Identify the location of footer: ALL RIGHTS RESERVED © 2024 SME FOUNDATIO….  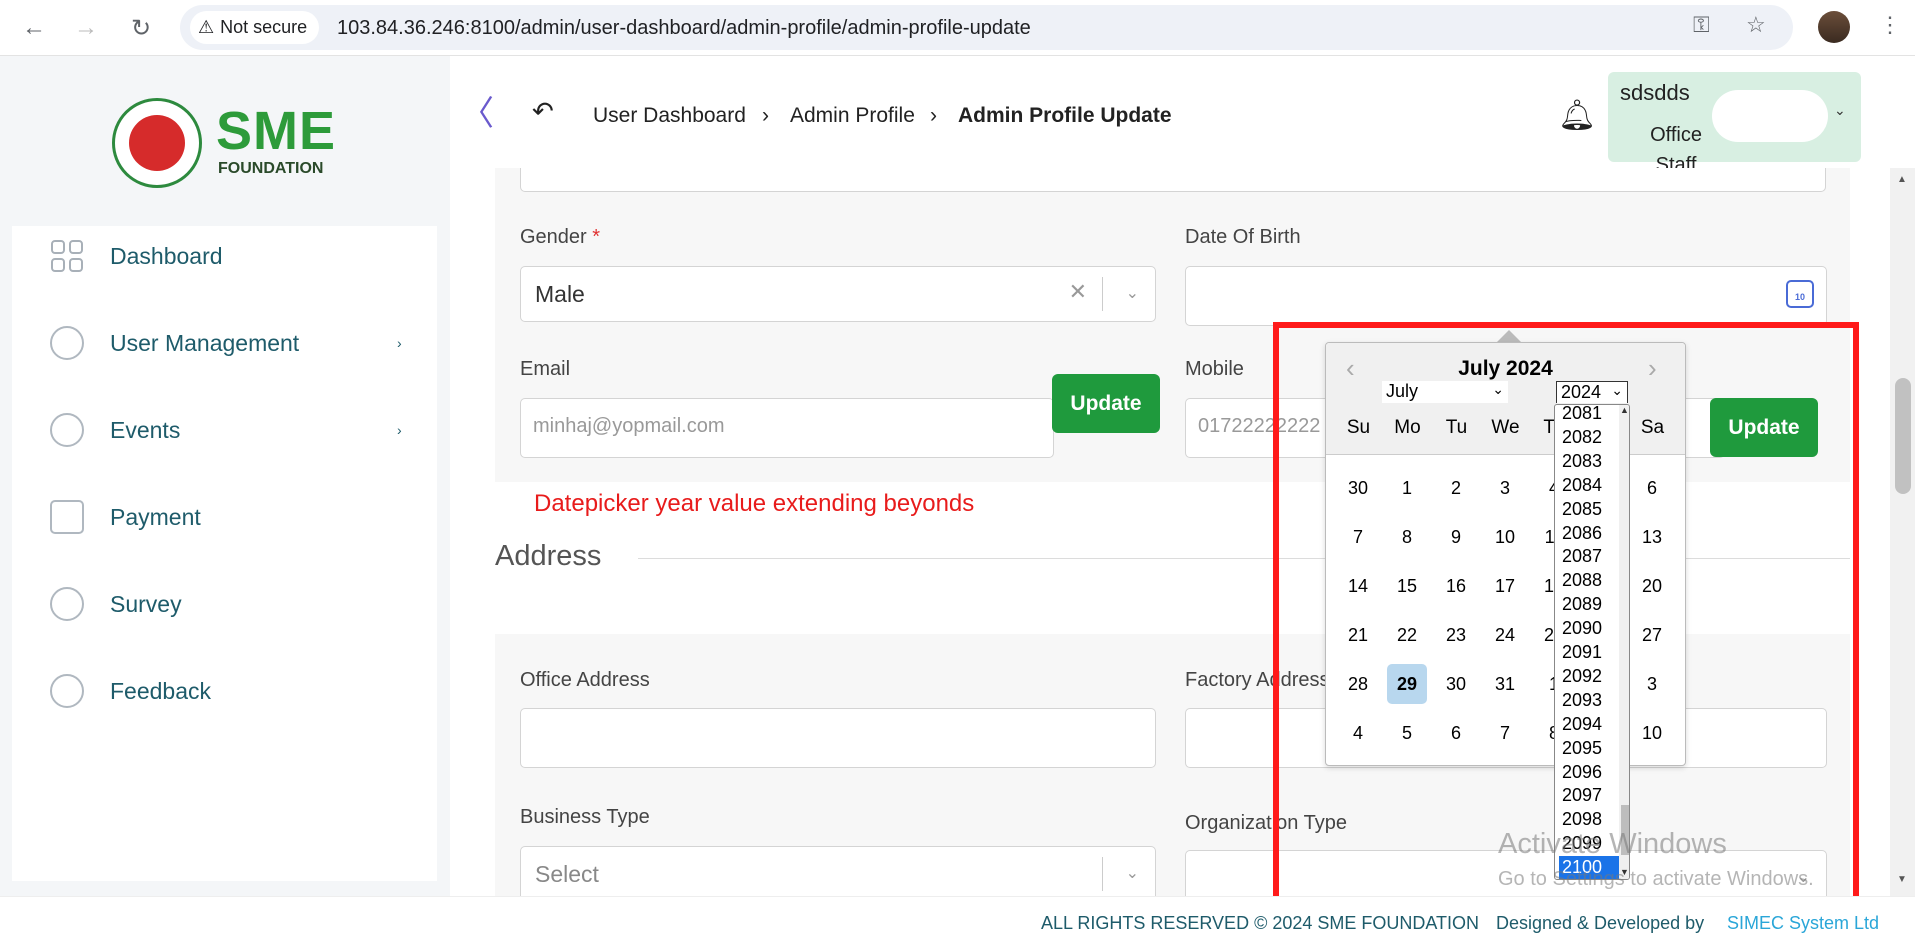
(957, 921).